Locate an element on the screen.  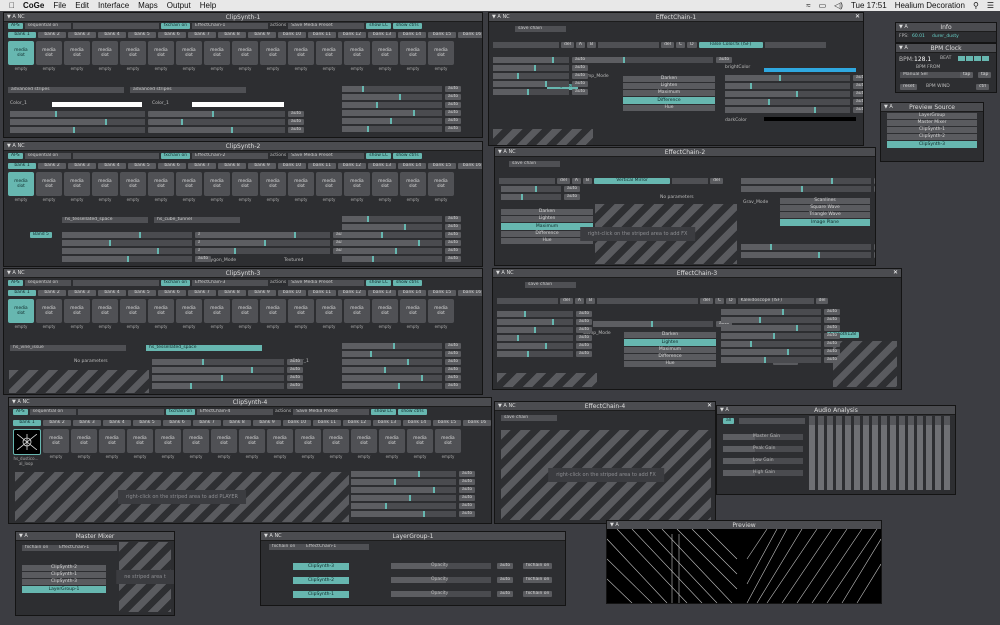
bank-tab: bank 1 is located at coordinates (27, 423).